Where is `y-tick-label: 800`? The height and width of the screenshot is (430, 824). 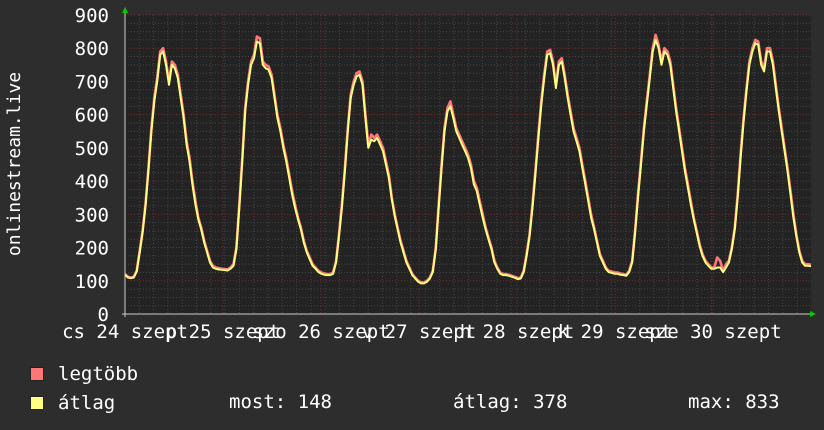 y-tick-label: 800 is located at coordinates (92, 49).